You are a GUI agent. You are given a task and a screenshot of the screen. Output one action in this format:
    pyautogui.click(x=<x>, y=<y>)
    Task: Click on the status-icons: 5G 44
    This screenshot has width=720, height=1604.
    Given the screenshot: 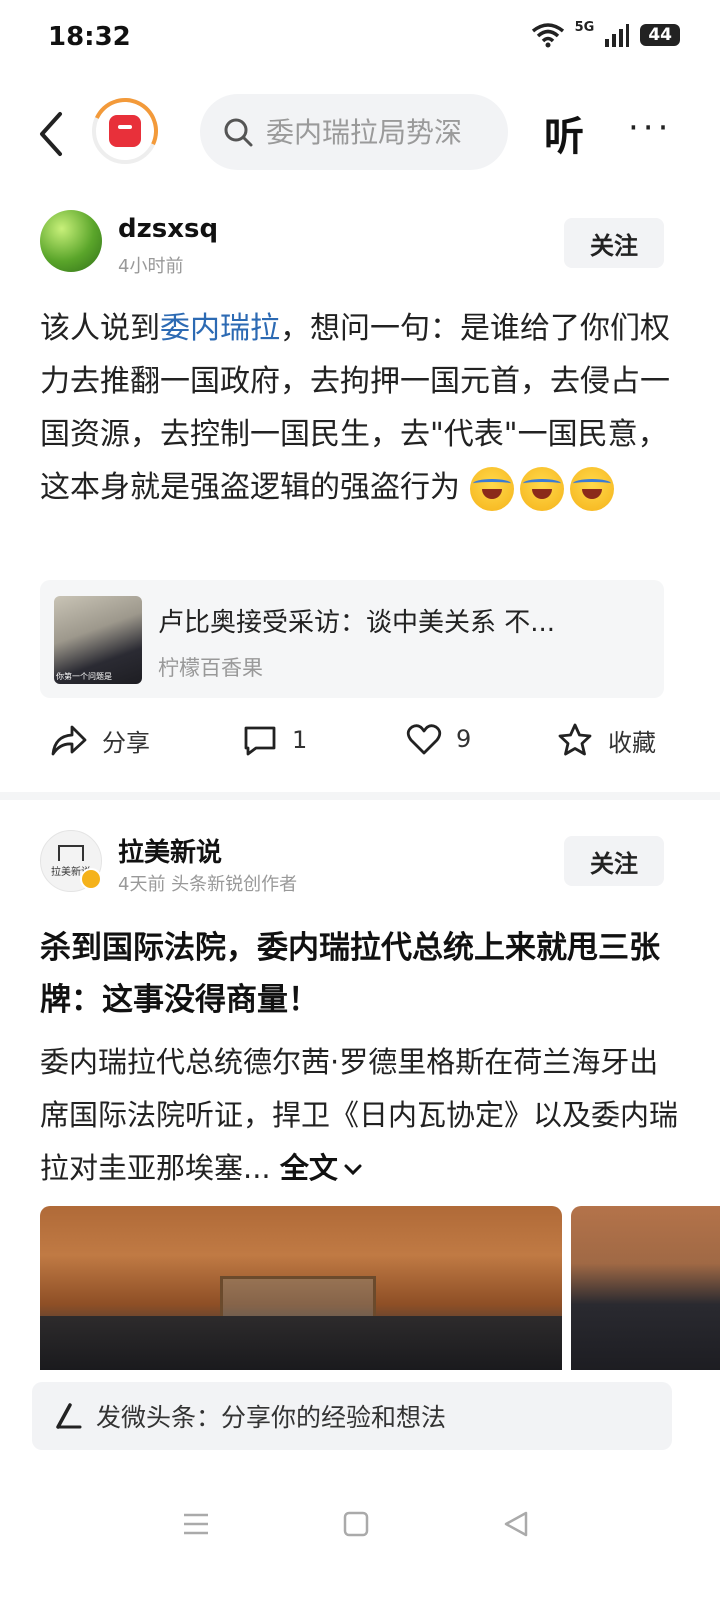 What is the action you would take?
    pyautogui.click(x=605, y=33)
    